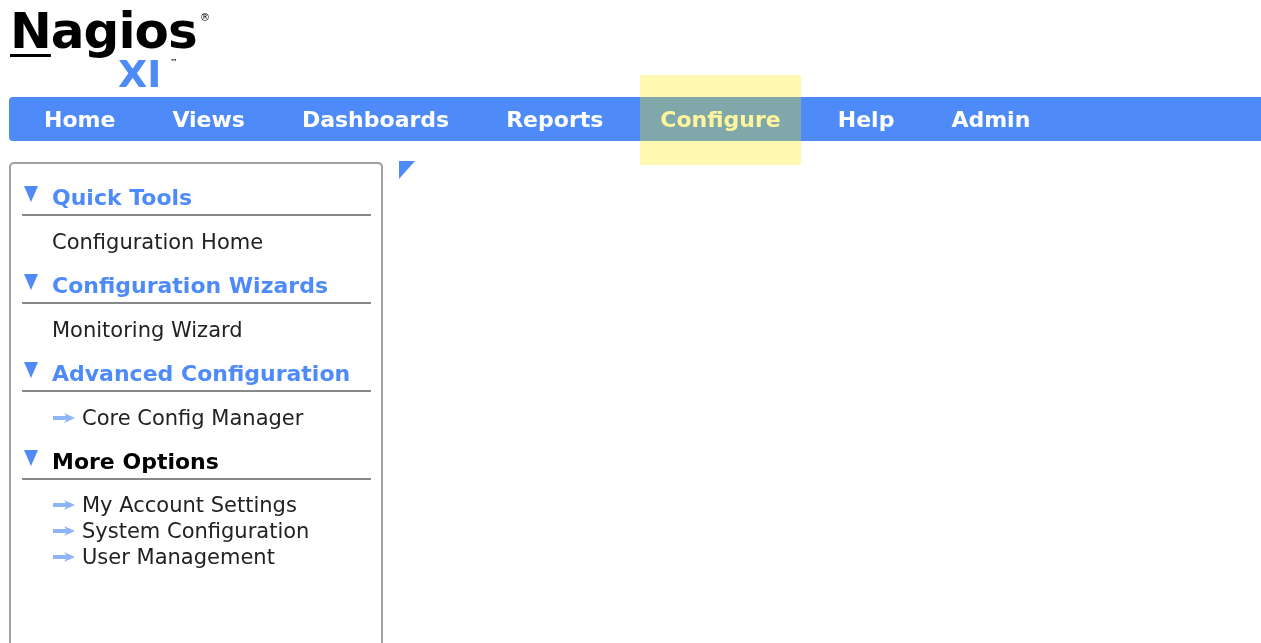 Image resolution: width=1261 pixels, height=643 pixels. What do you see at coordinates (122, 197) in the screenshot?
I see `section-title: Quick Tools` at bounding box center [122, 197].